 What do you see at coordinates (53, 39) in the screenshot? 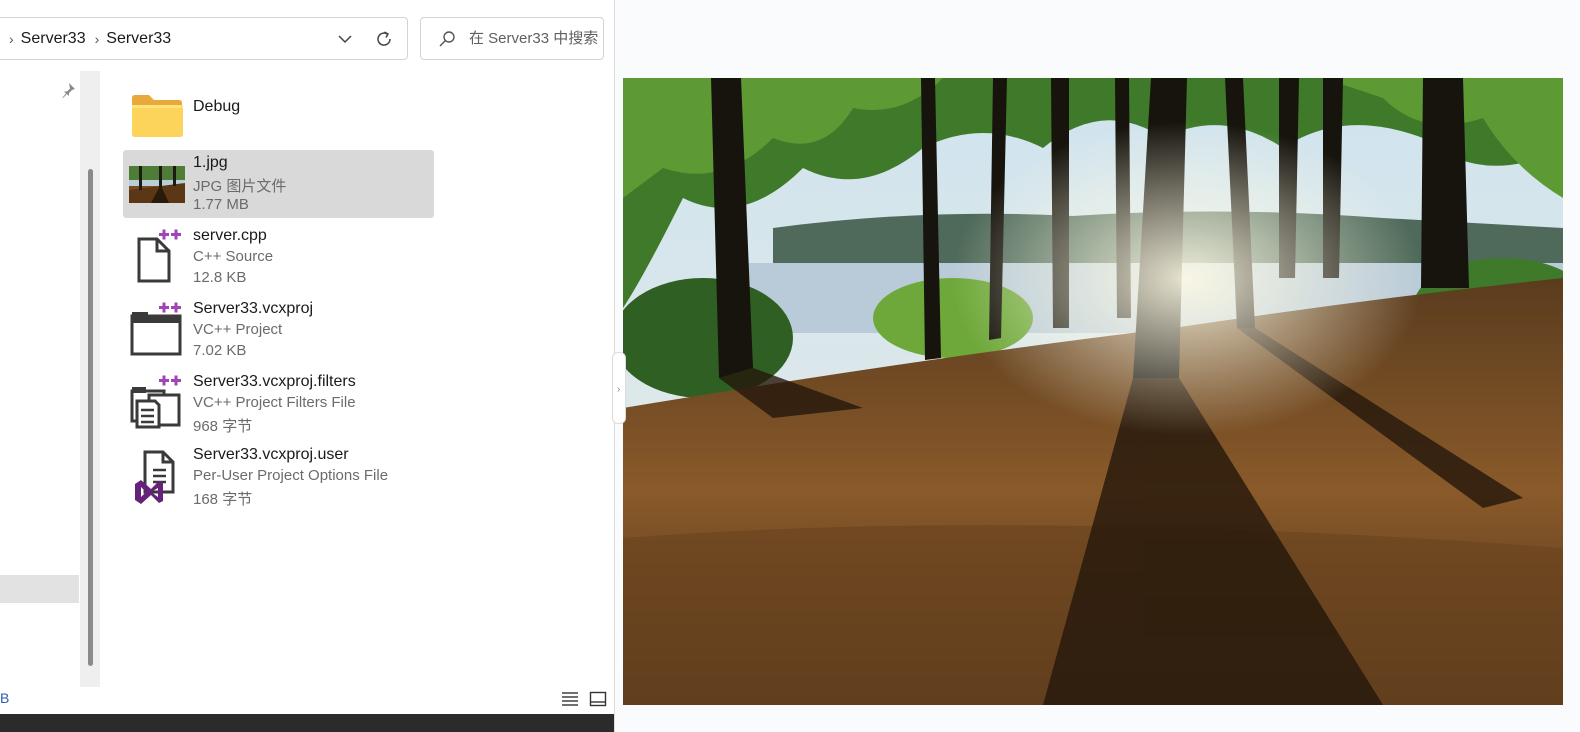
I see `breadcrumb-item-1: Server33` at bounding box center [53, 39].